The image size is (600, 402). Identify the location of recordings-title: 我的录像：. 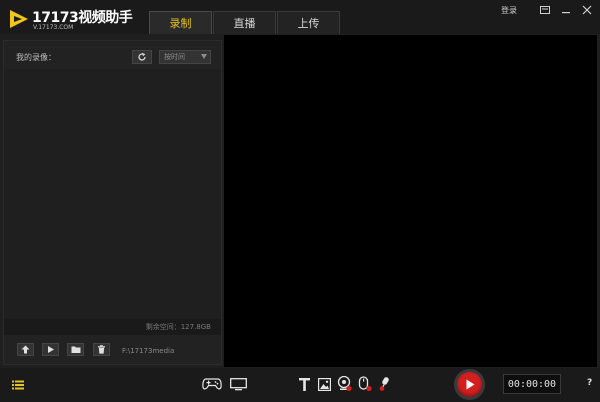
(36, 57).